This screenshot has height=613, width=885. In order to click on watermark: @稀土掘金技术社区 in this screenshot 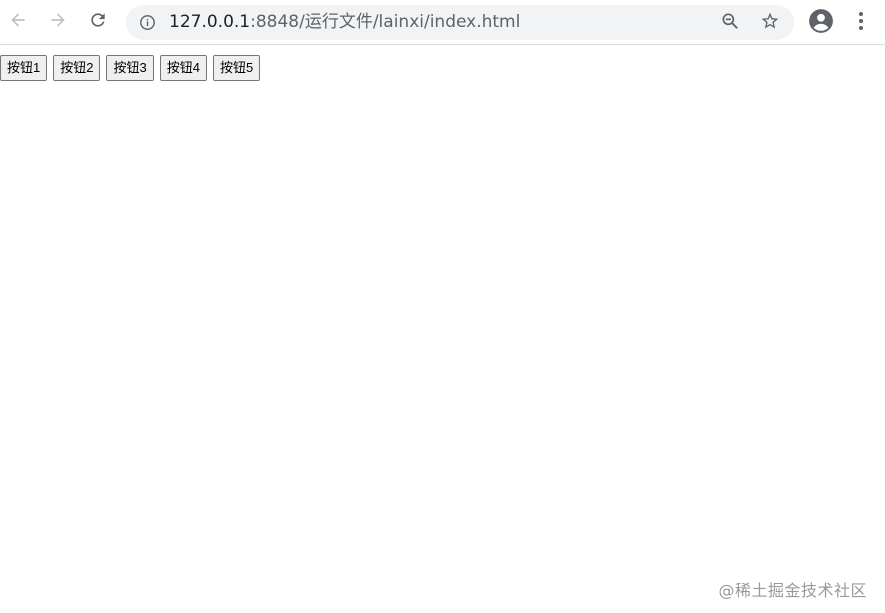, I will do `click(792, 590)`.